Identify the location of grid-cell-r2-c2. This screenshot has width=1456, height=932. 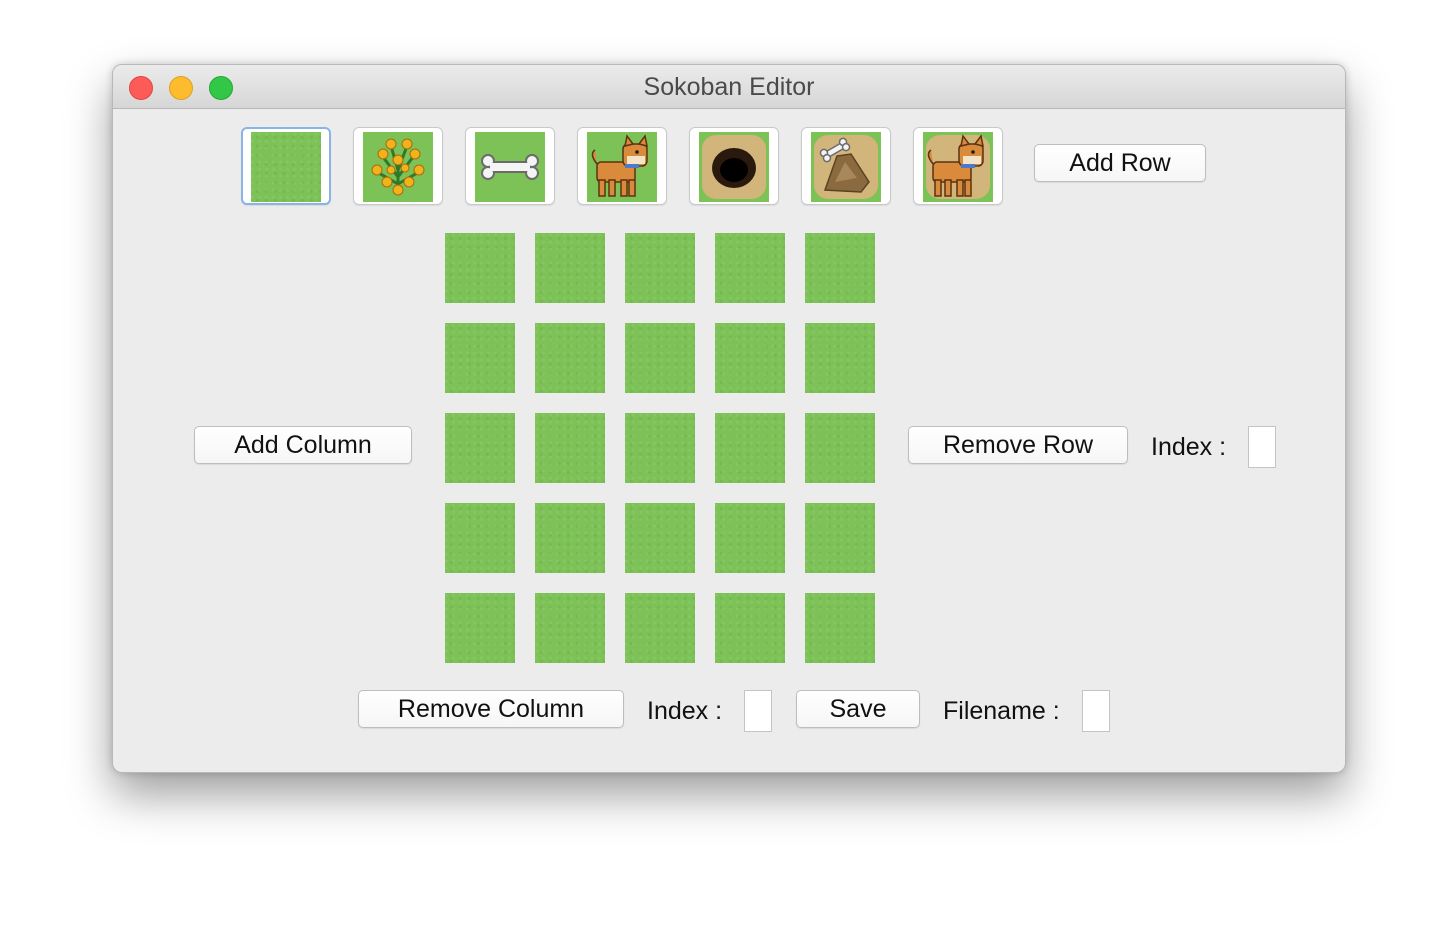
(660, 448).